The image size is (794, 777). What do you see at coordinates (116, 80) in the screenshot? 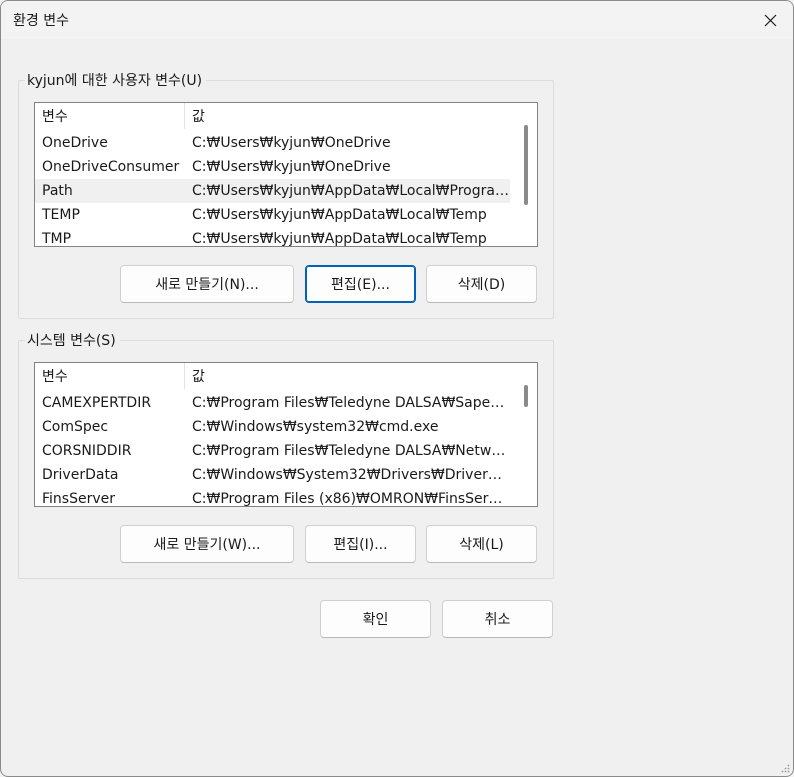
I see `user-variables-label: kyjun에 대한 사용자 변수(U)` at bounding box center [116, 80].